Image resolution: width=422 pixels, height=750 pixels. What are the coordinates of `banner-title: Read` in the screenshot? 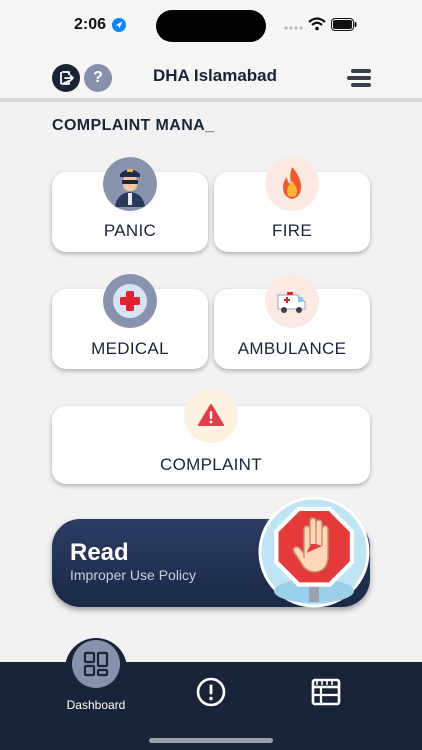 It's located at (99, 552).